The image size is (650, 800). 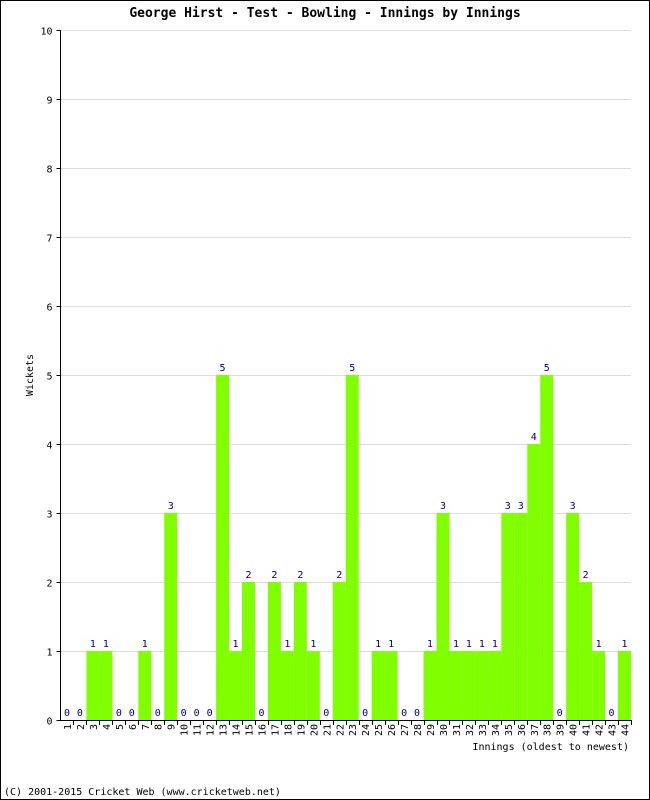 I want to click on x-tick-label: 25, so click(x=379, y=730).